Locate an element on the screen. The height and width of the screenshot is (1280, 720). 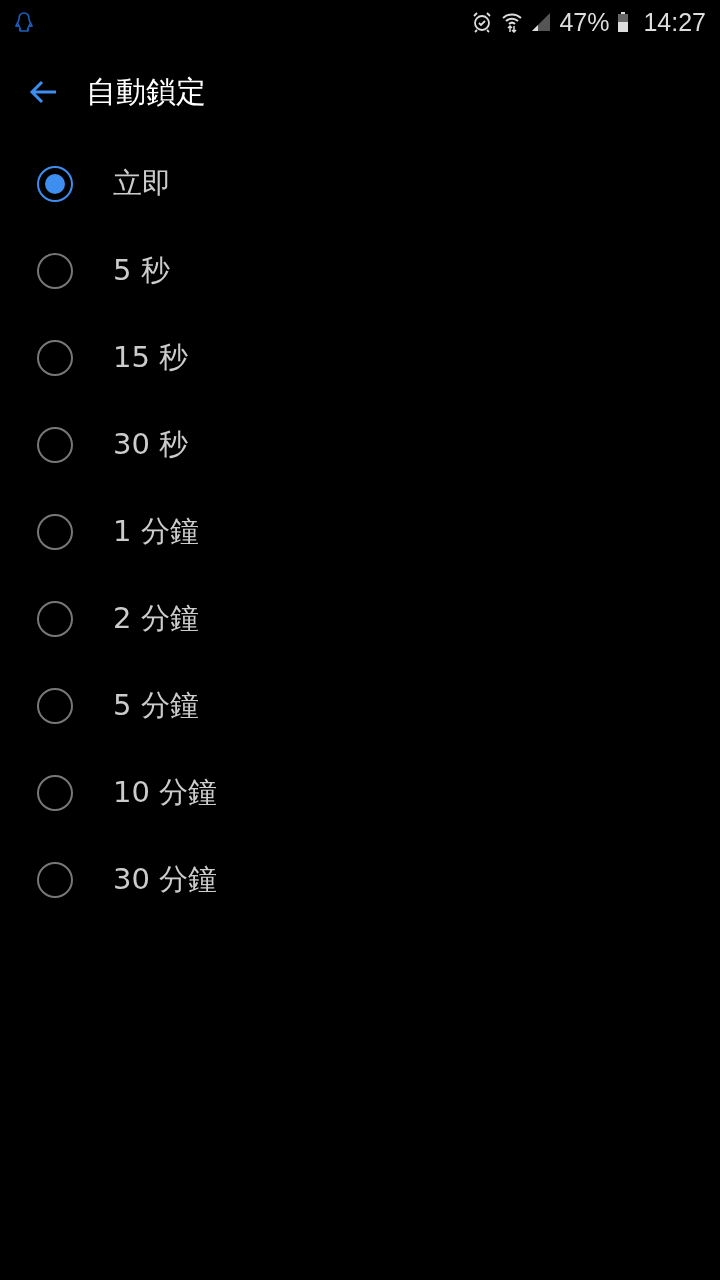
page-title: 自動鎖定 is located at coordinates (146, 91).